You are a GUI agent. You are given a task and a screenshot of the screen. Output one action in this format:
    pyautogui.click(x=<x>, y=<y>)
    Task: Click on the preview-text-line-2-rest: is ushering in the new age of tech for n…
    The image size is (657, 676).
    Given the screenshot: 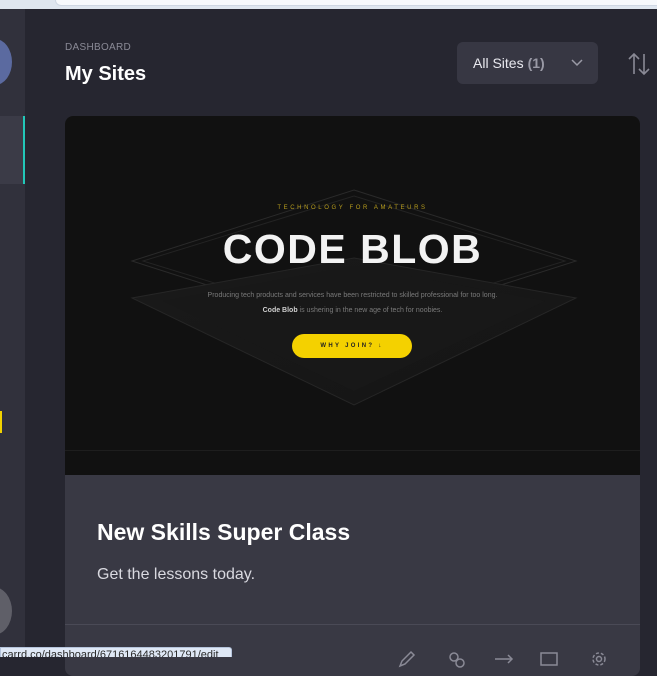 What is the action you would take?
    pyautogui.click(x=370, y=310)
    